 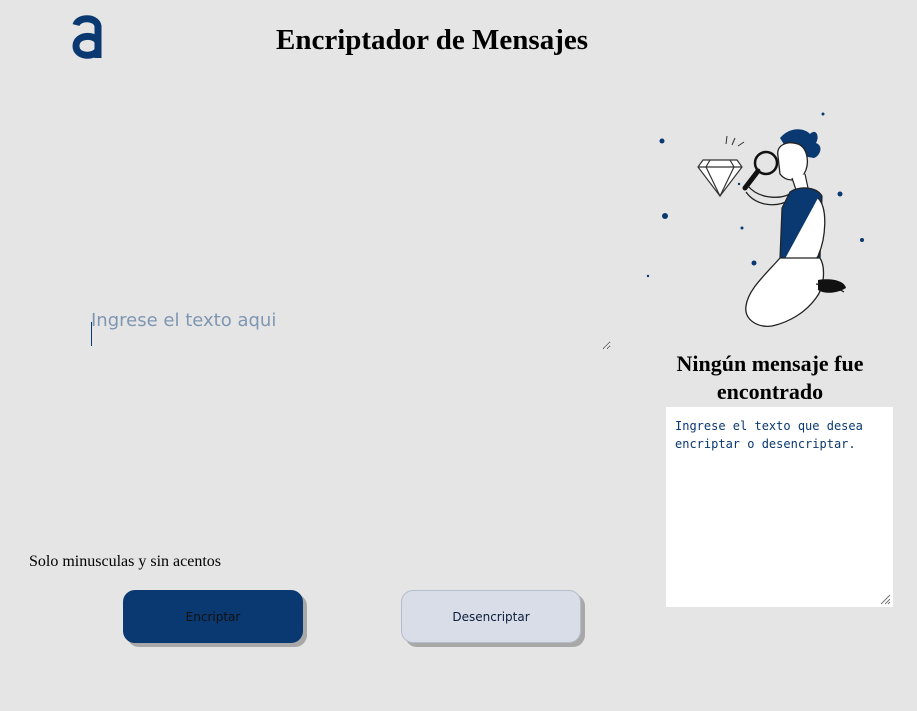 I want to click on no-message-title: Ningún mensaje fue encontrado, so click(x=770, y=377).